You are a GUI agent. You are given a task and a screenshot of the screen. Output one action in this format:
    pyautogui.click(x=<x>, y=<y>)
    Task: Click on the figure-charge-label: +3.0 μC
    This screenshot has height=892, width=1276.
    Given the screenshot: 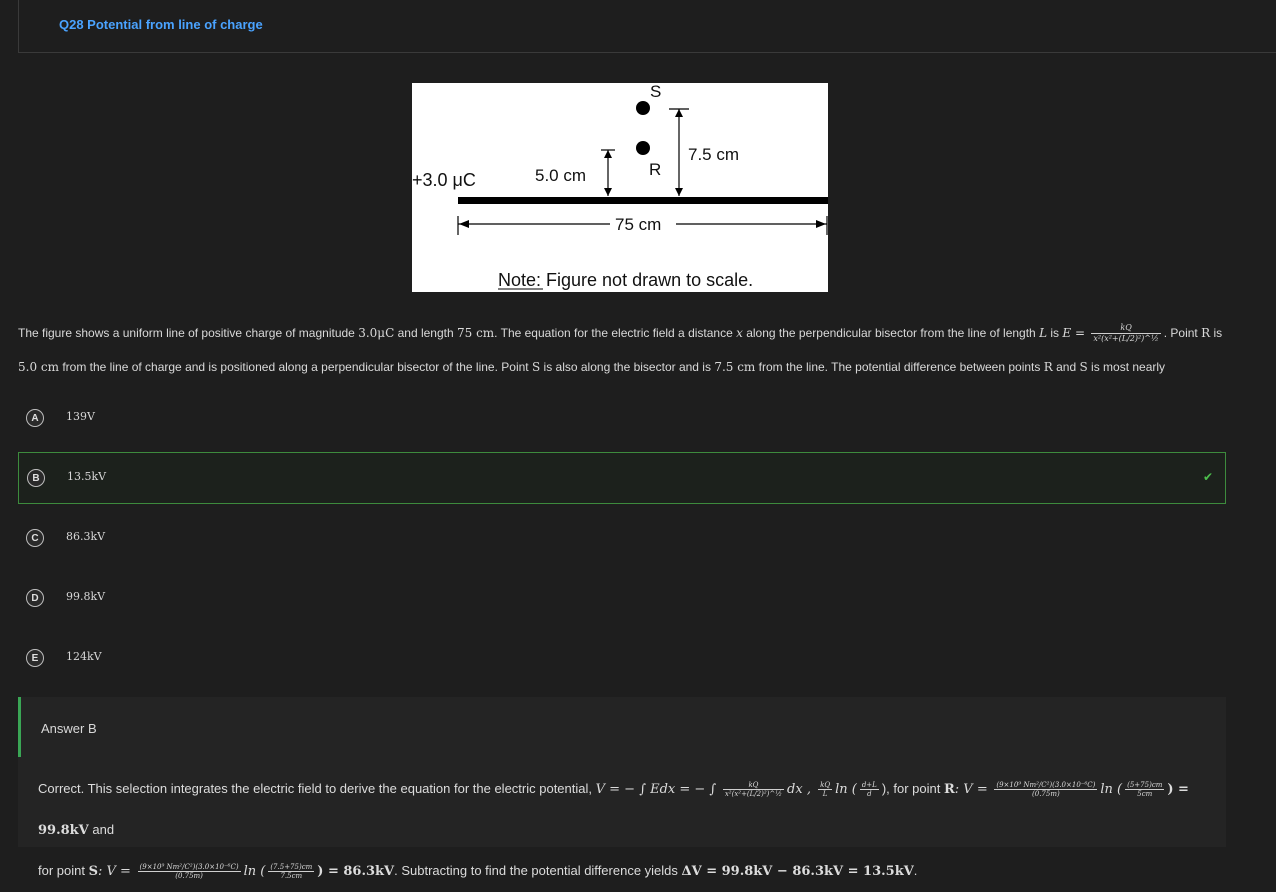 What is the action you would take?
    pyautogui.click(x=444, y=180)
    